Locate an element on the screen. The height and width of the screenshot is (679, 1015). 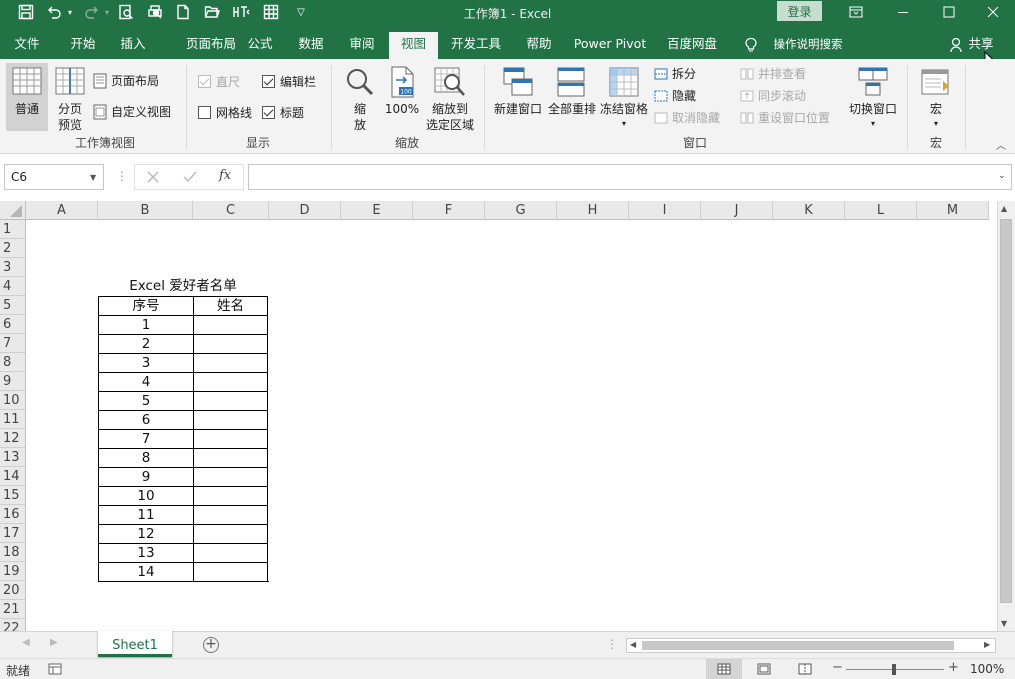
undo-dropdown-icon: ▾ is located at coordinates (70, 12).